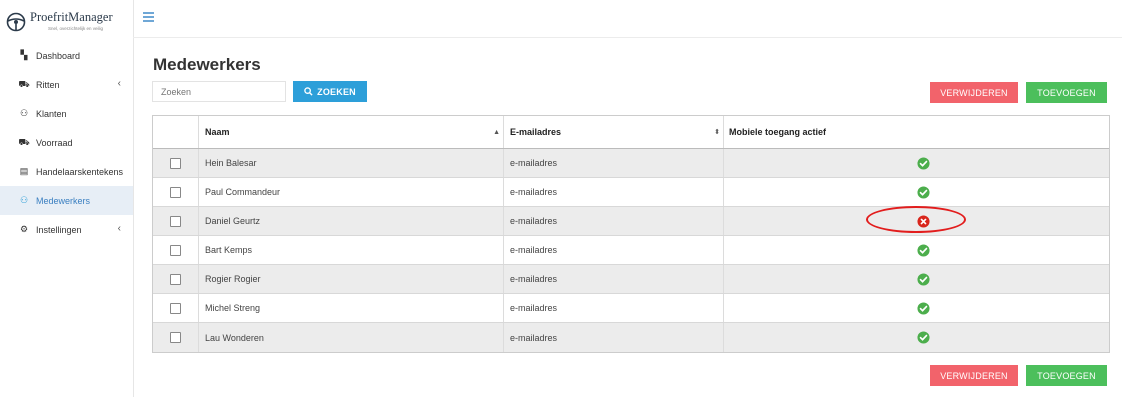  I want to click on column-header-name-label: Naam, so click(217, 132).